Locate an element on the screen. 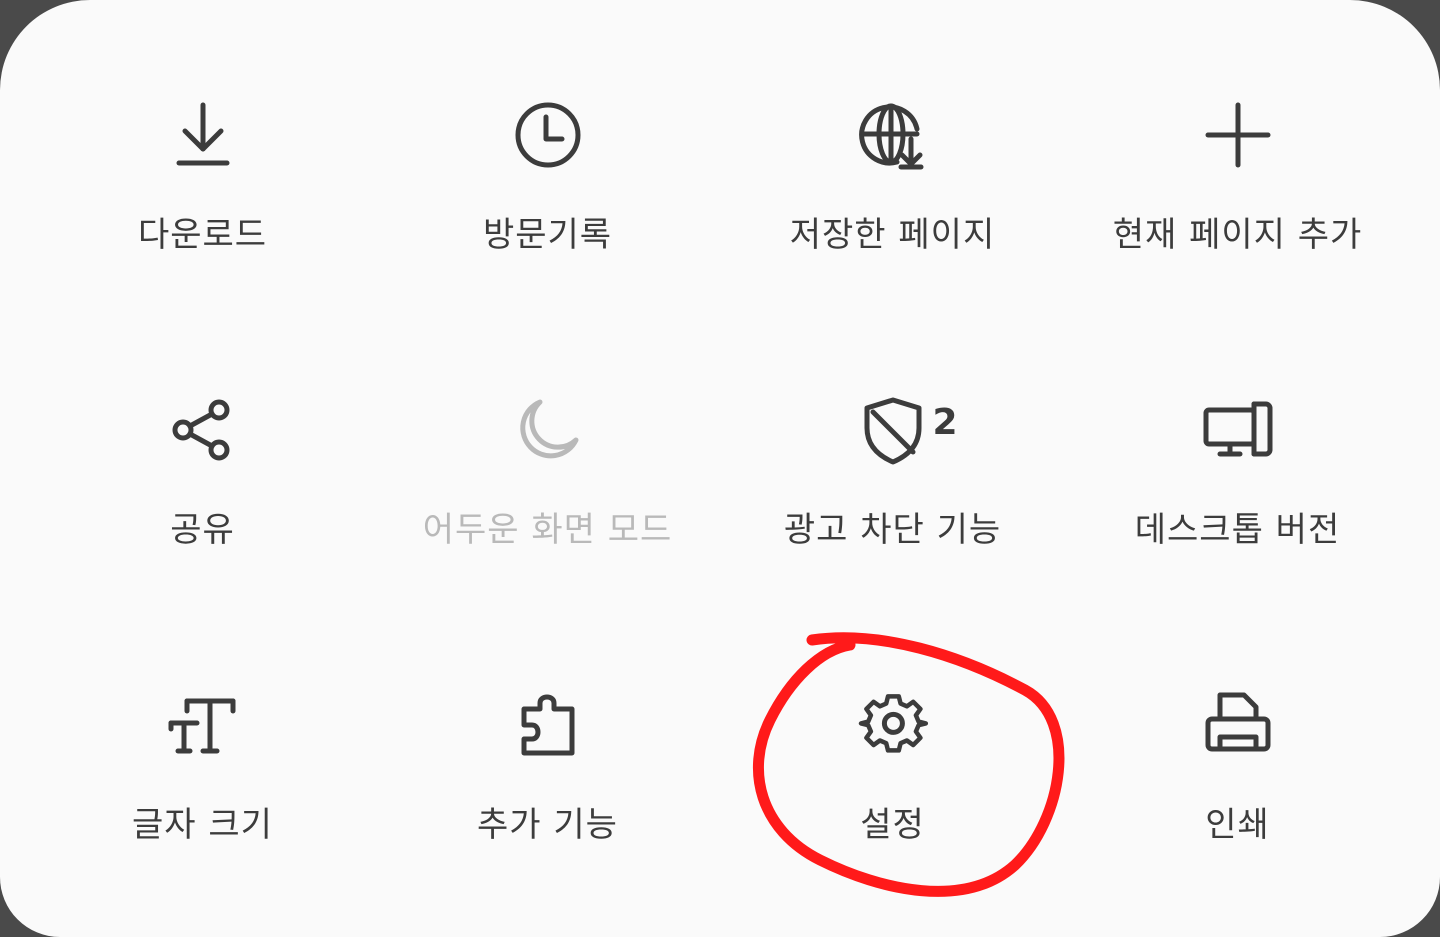  menu-item-settings: 설정 is located at coordinates (892, 810).